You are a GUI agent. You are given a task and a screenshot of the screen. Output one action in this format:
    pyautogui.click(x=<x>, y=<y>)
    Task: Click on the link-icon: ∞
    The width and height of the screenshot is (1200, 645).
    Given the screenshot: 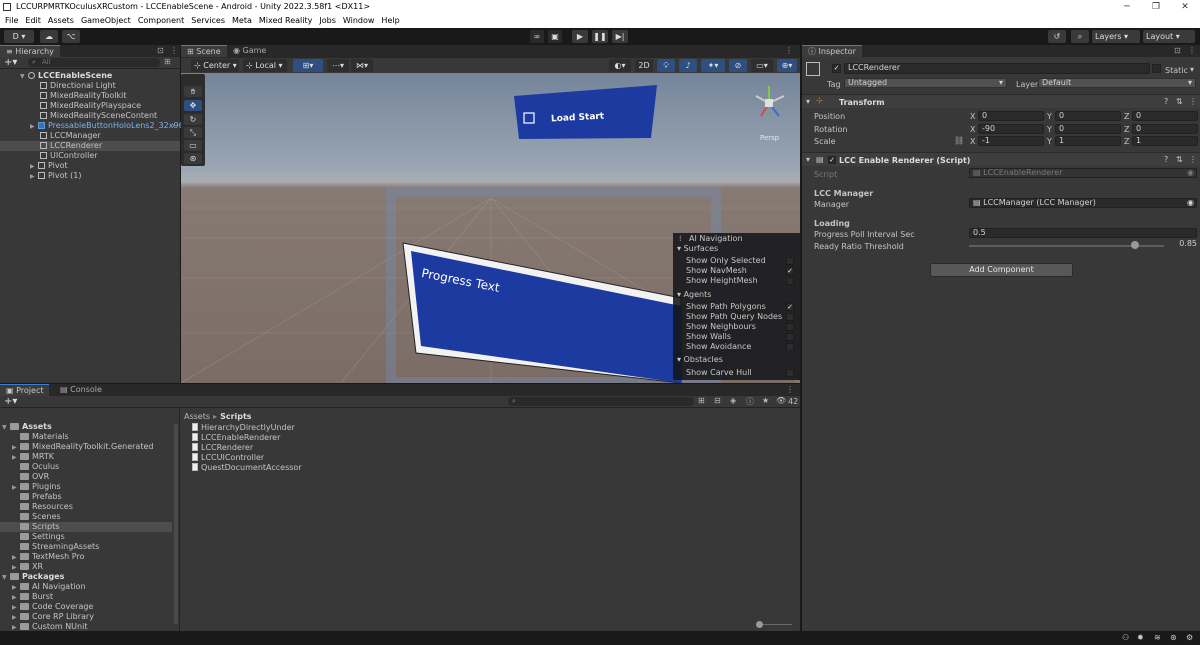 What is the action you would take?
    pyautogui.click(x=537, y=36)
    